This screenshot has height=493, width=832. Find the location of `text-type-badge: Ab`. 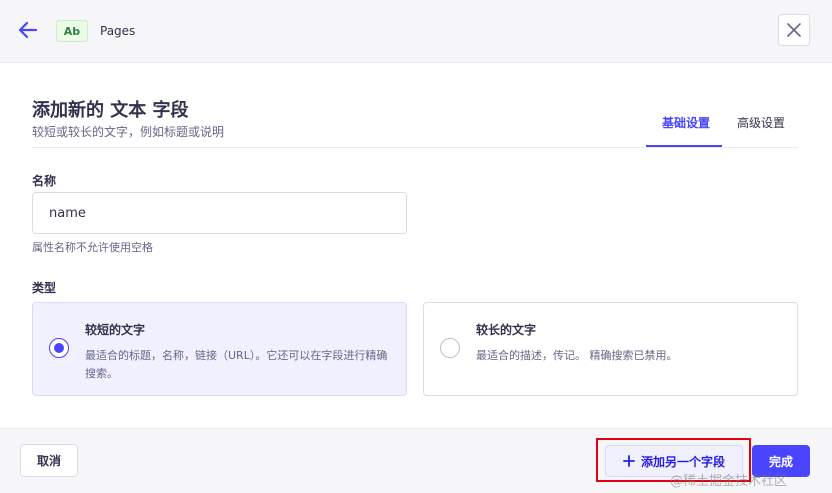

text-type-badge: Ab is located at coordinates (72, 31).